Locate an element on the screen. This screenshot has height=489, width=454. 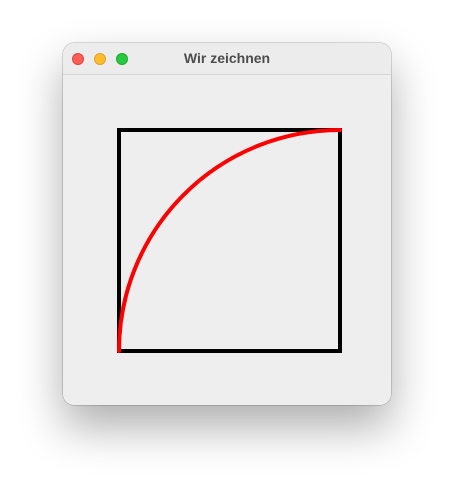
title-bar: Wir zeichnen is located at coordinates (227, 59).